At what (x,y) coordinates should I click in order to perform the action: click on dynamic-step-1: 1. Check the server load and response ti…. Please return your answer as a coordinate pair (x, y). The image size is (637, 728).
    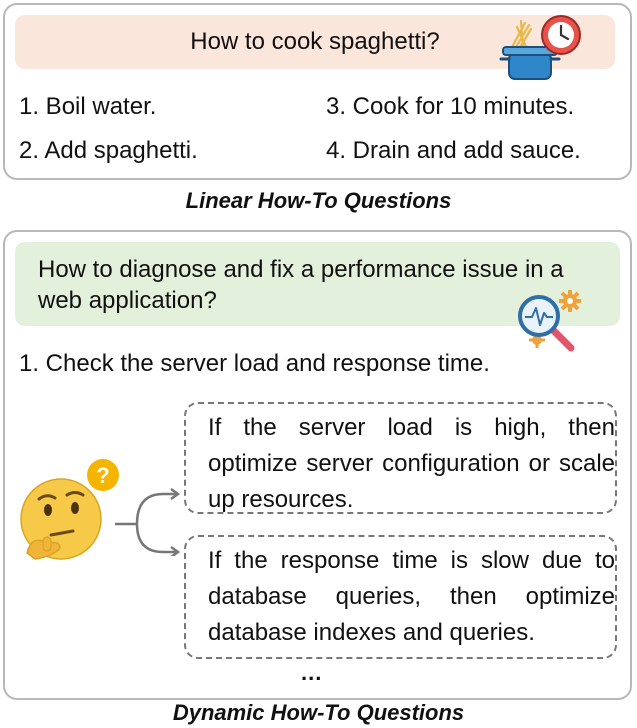
    Looking at the image, I should click on (254, 363).